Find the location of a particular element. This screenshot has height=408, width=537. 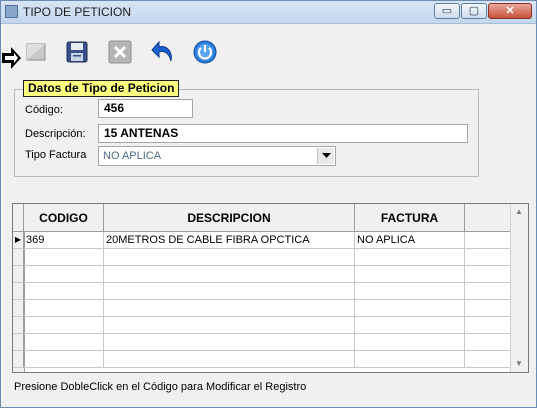

power-icon is located at coordinates (205, 52).